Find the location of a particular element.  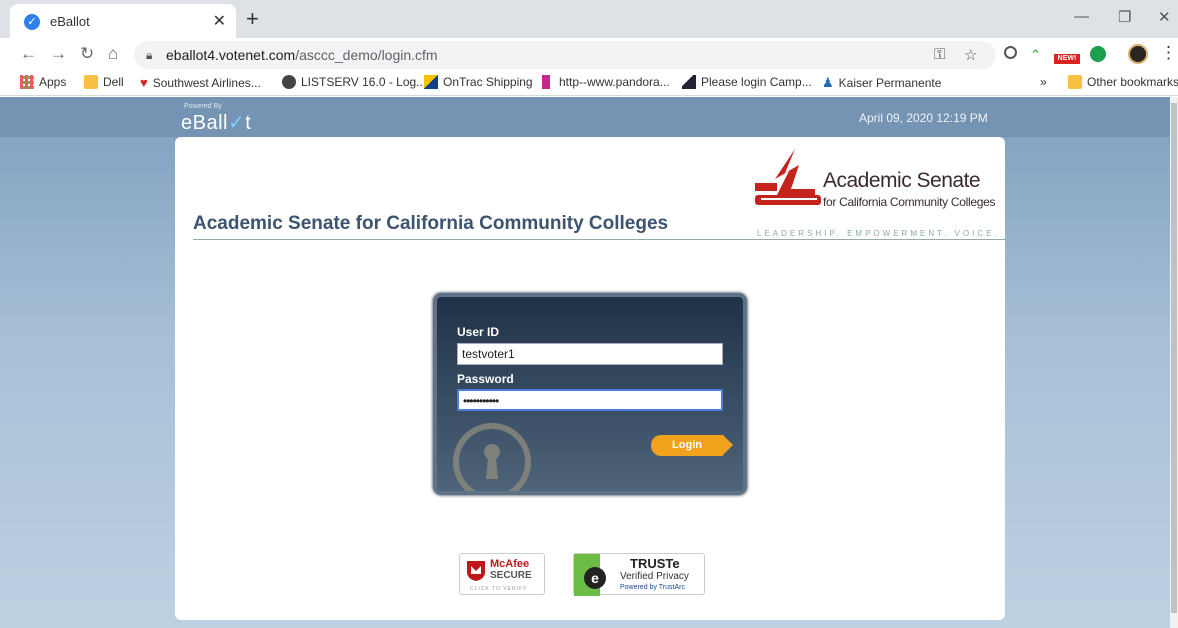

extension-arrow-icon: ⌃ is located at coordinates (1035, 55).